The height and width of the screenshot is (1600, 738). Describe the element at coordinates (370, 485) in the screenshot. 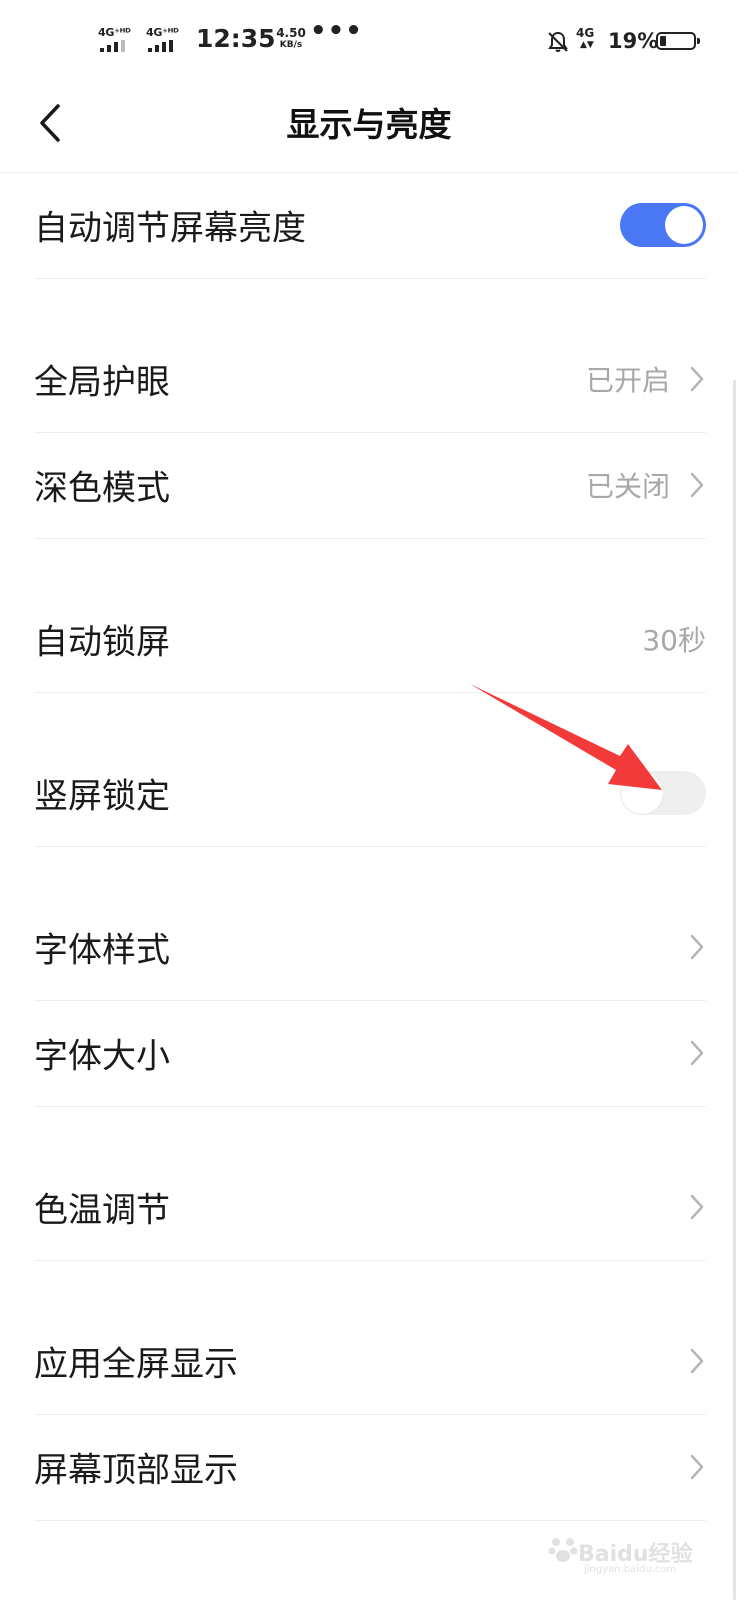

I see `setting-dark-mode: 深色模式 已关闭` at that location.